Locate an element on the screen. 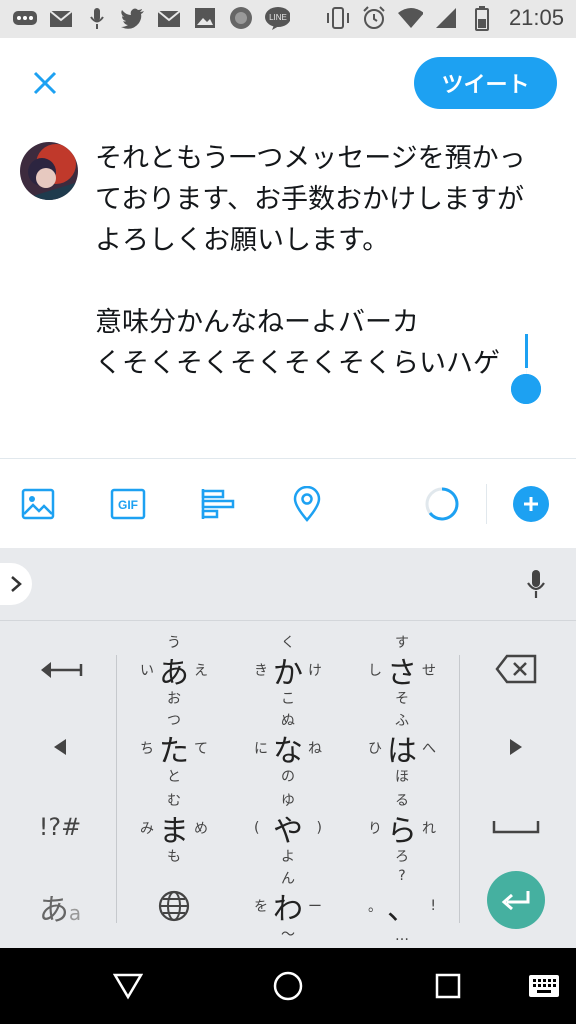 The height and width of the screenshot is (1024, 576). key-wa: ん を わ ー 〜 is located at coordinates (288, 906).